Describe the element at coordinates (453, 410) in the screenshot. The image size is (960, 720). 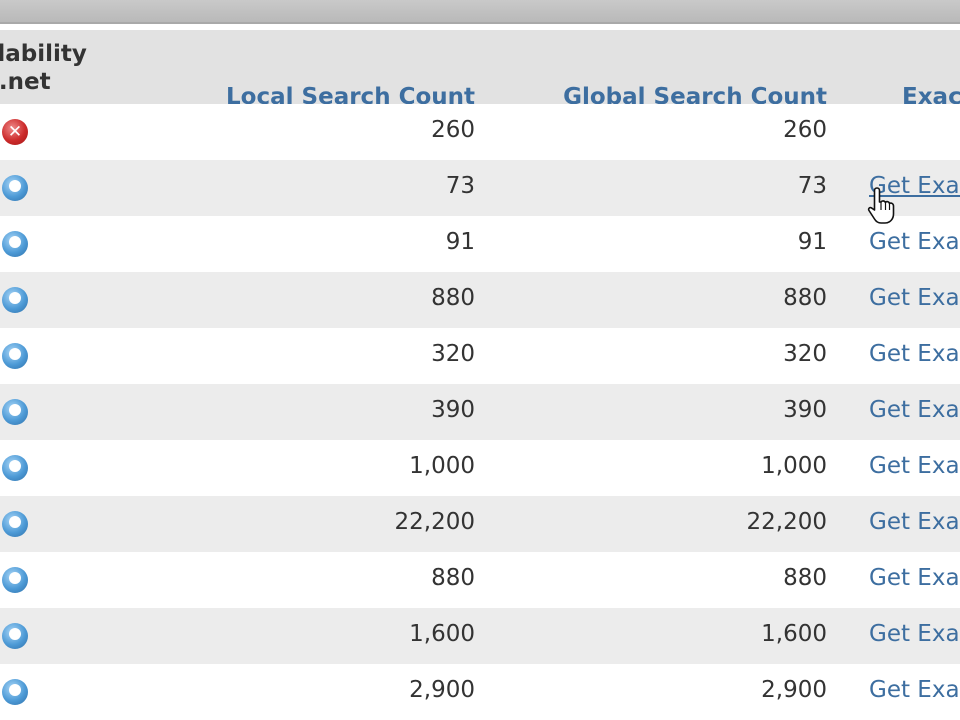
I see `local-search-count: 390` at that location.